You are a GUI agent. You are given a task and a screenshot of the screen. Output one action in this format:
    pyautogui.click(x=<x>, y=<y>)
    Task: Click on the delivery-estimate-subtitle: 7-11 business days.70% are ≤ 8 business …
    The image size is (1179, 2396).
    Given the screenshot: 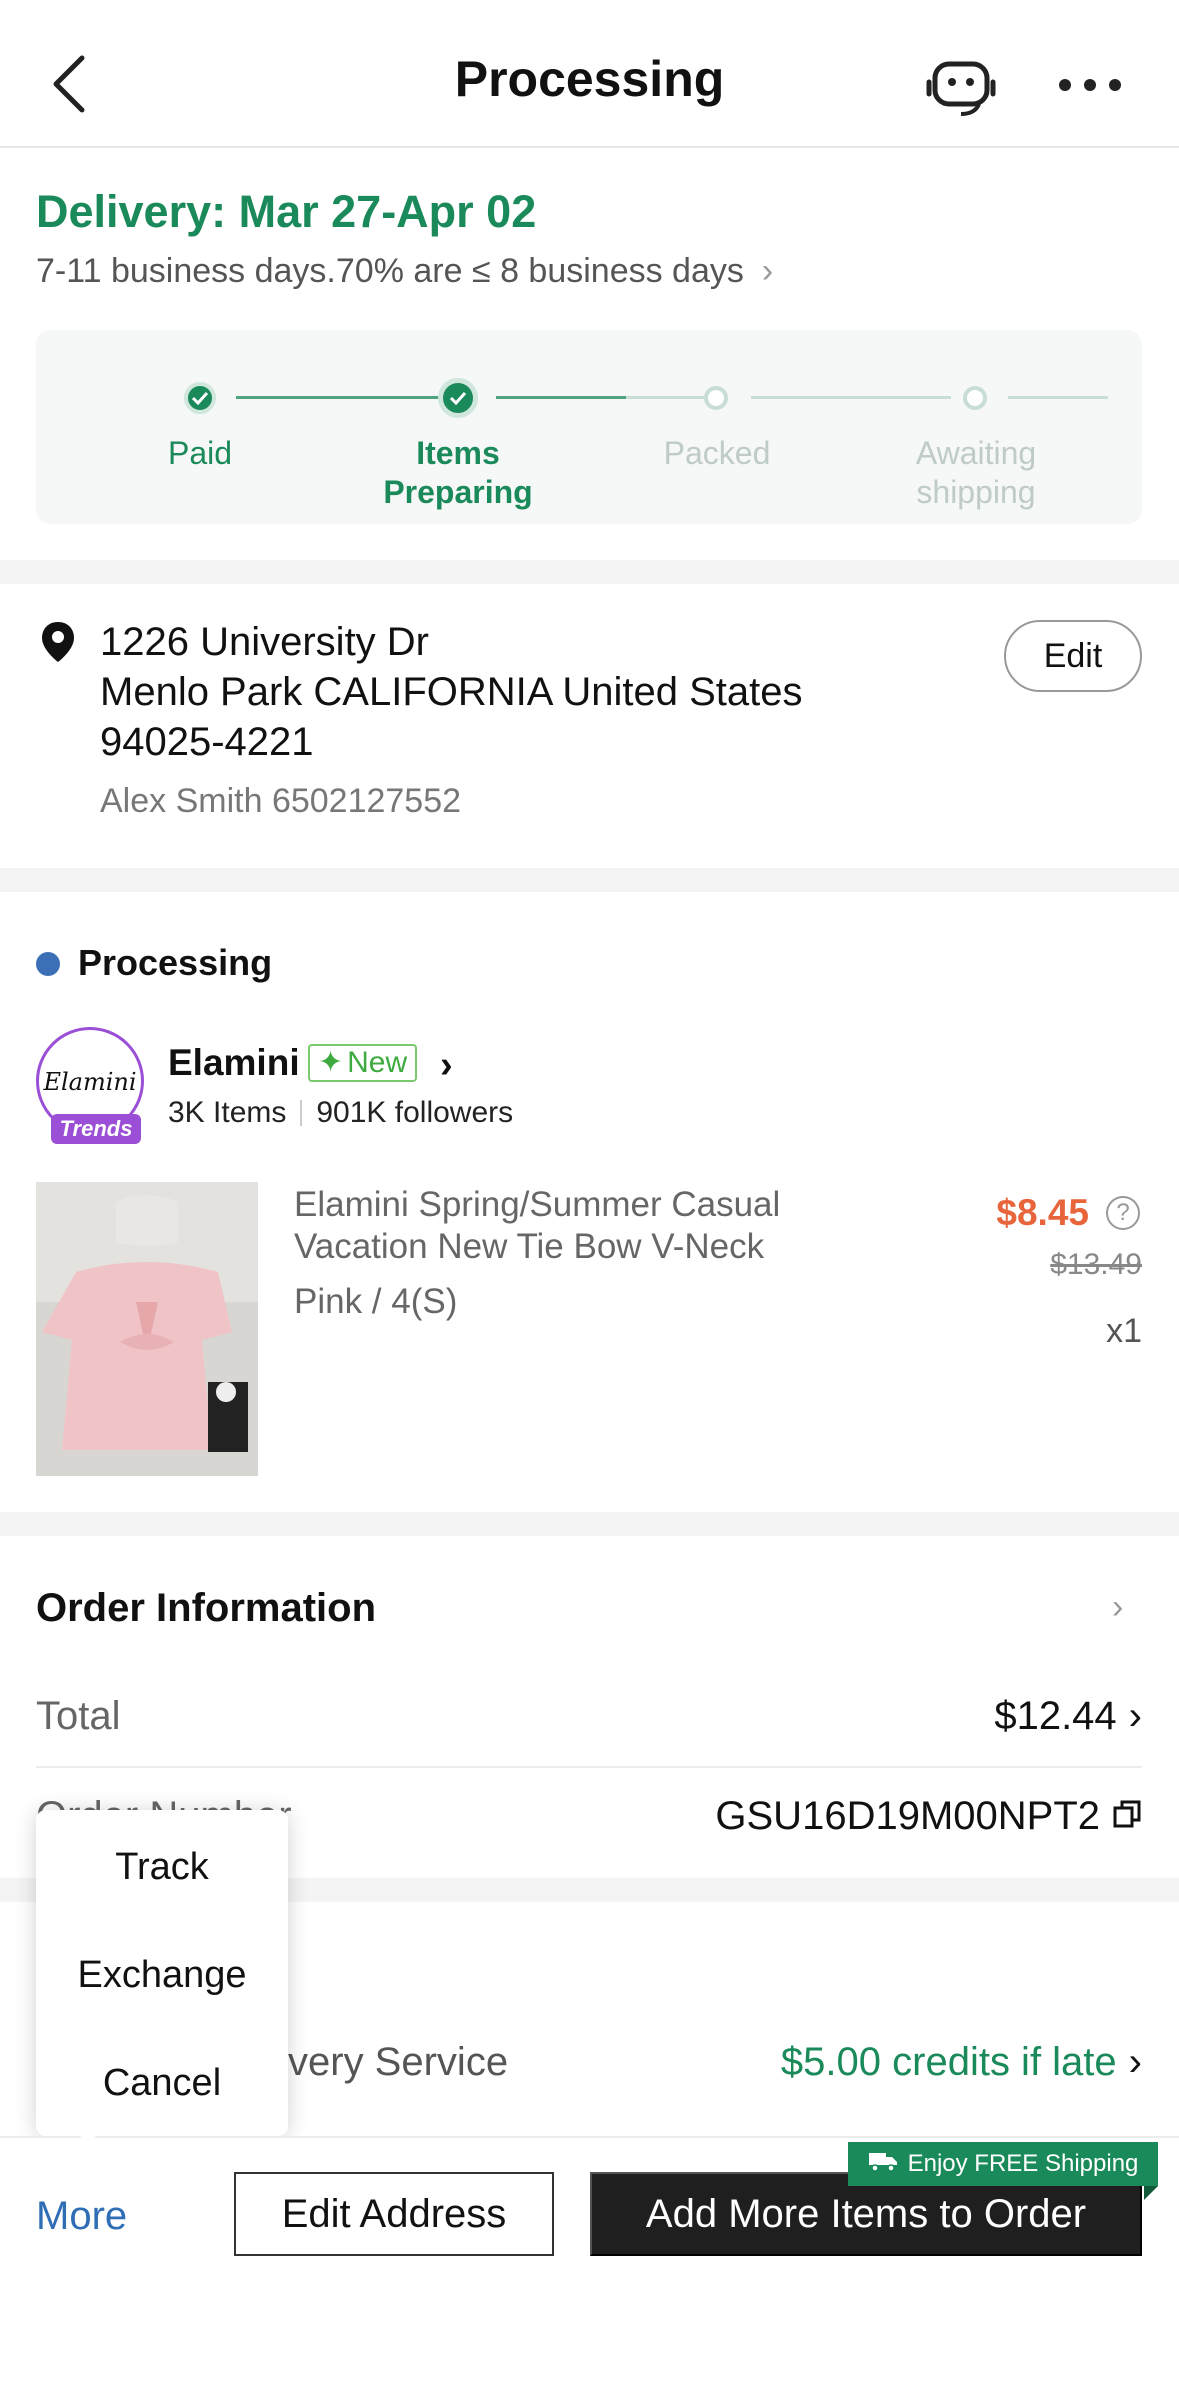 What is the action you would take?
    pyautogui.click(x=390, y=271)
    